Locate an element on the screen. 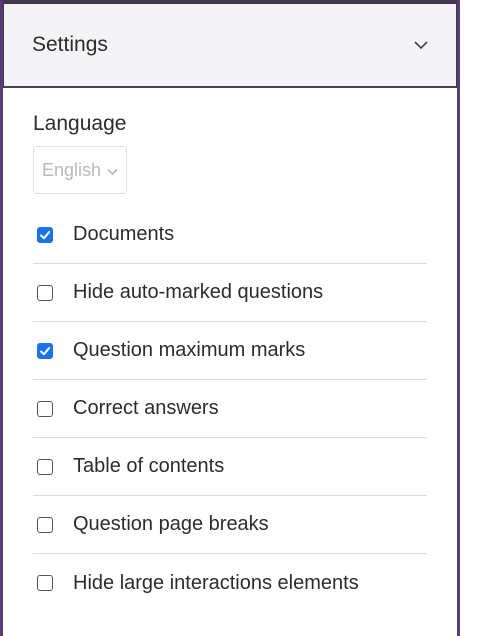 The height and width of the screenshot is (636, 492). option-label: Hide auto-marked questions is located at coordinates (198, 292).